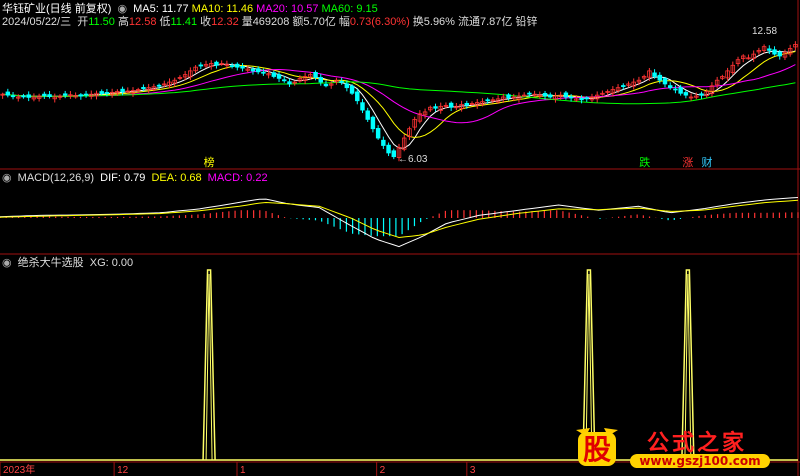 The height and width of the screenshot is (476, 800). Describe the element at coordinates (399, 219) in the screenshot. I see `dea-line` at that location.